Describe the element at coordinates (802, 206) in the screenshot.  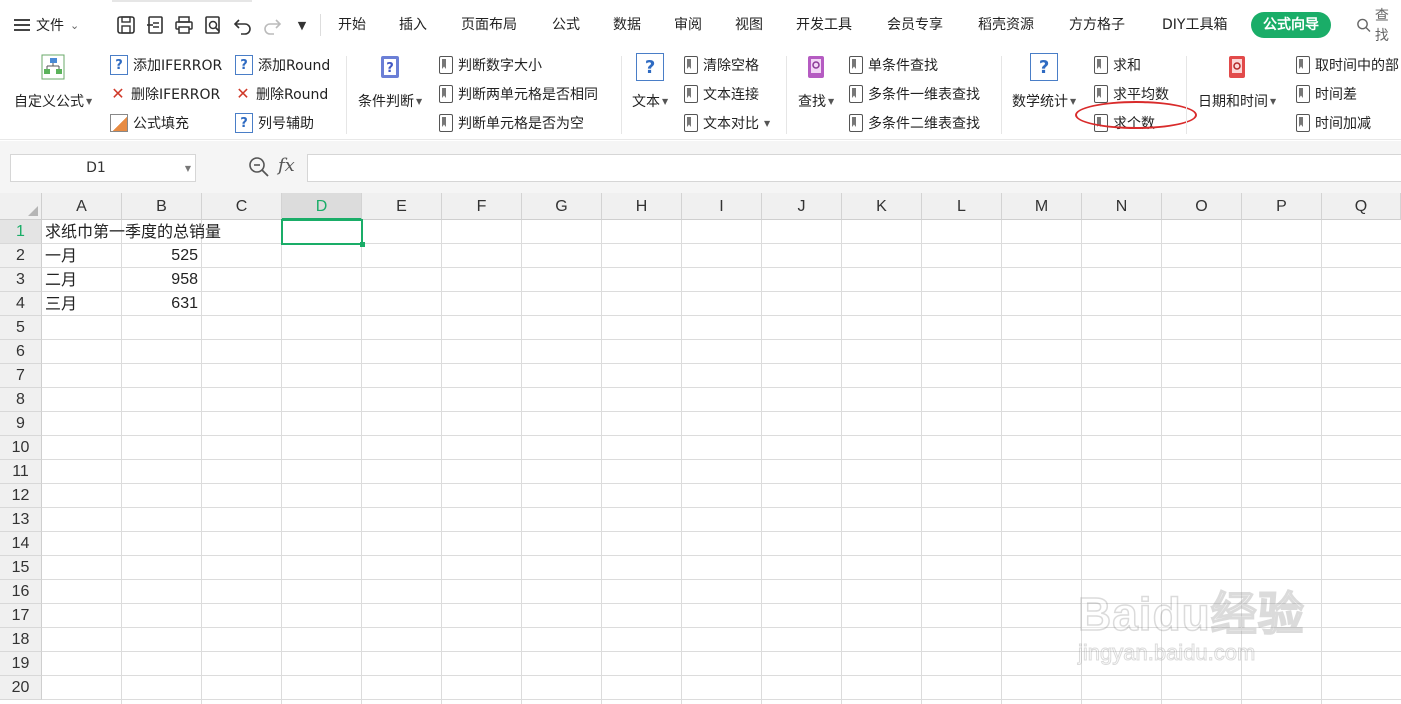
I see `column-header-j: J` at that location.